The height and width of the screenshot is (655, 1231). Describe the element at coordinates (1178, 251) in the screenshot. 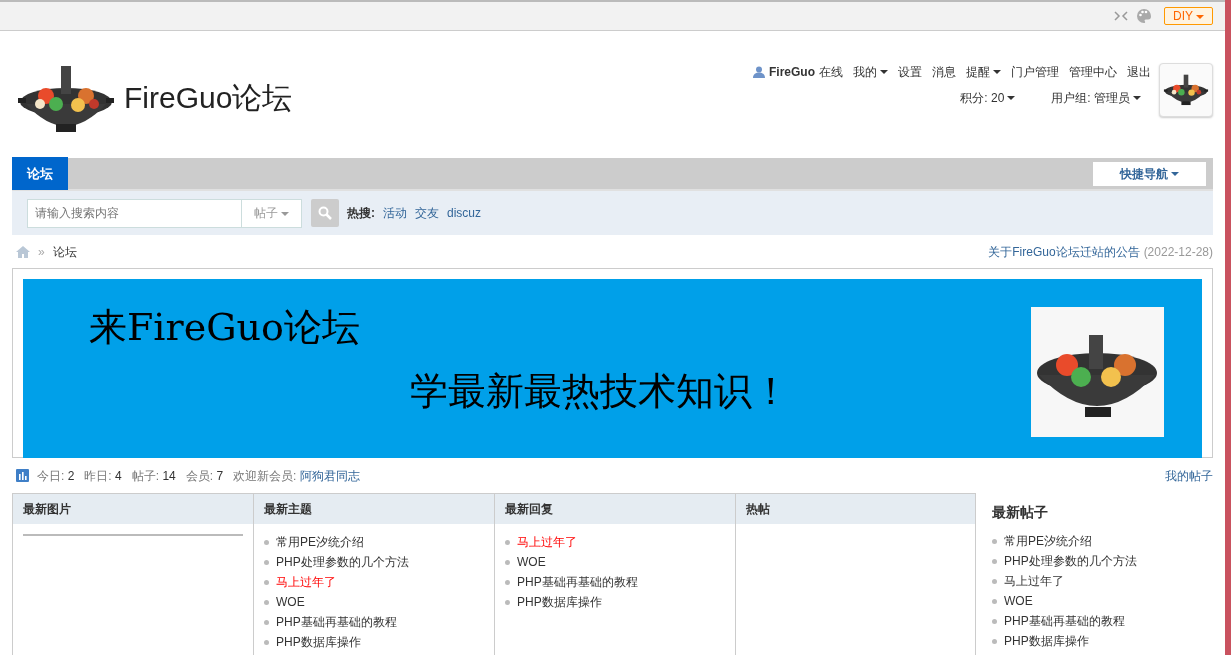

I see `notice-date: (2022-12-28)` at that location.